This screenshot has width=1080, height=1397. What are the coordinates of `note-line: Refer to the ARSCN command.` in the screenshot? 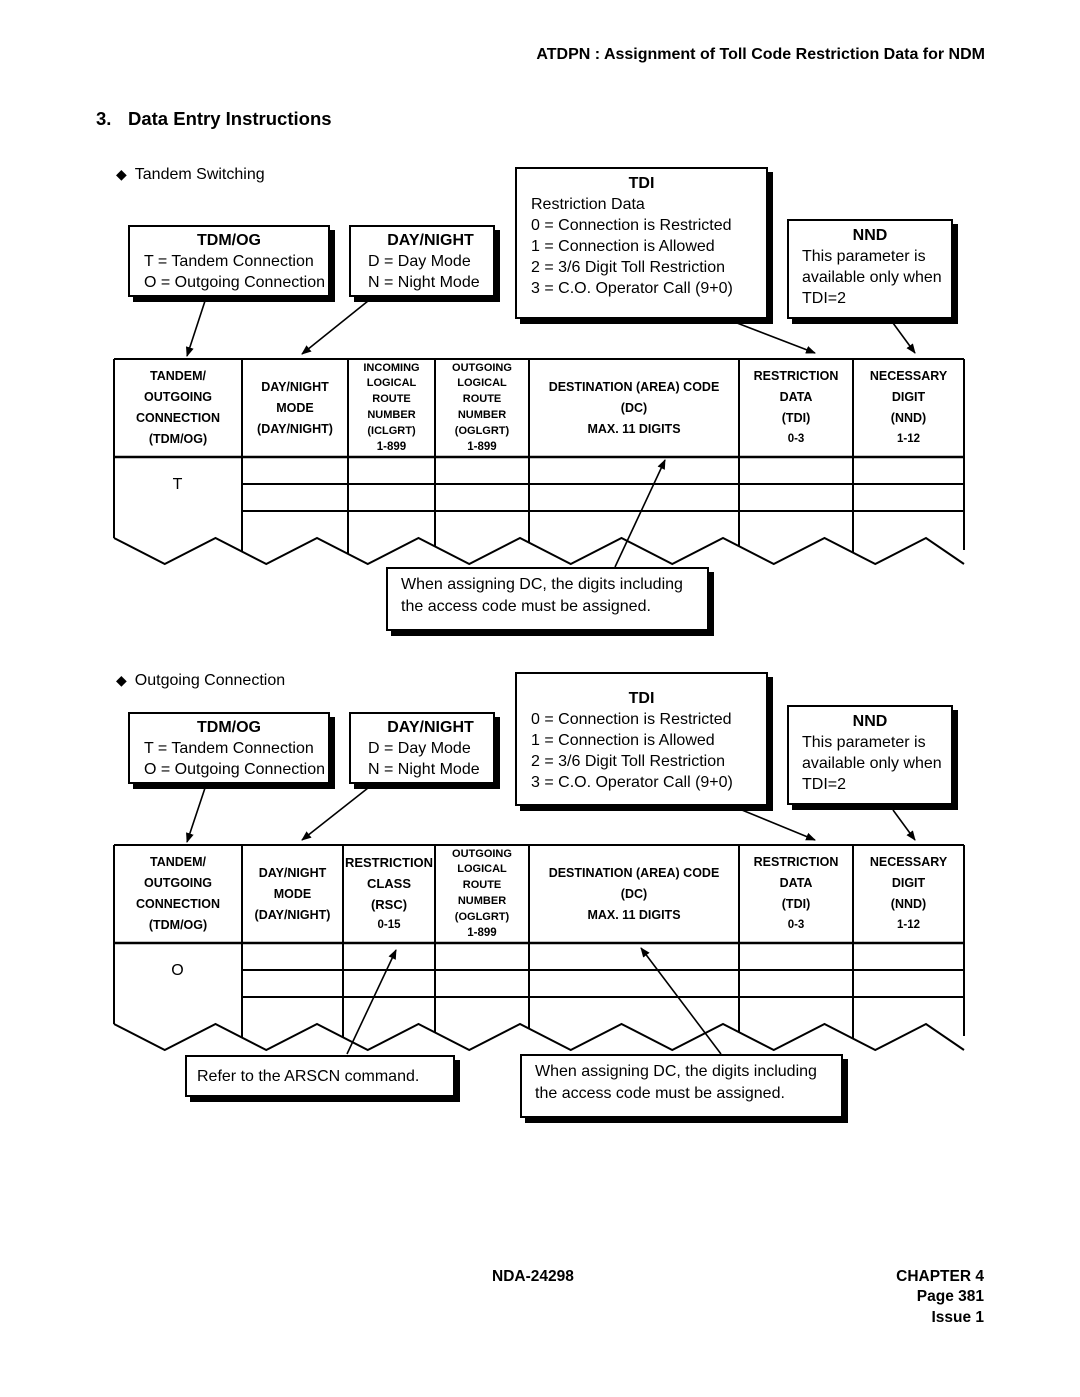 It's located at (308, 1076).